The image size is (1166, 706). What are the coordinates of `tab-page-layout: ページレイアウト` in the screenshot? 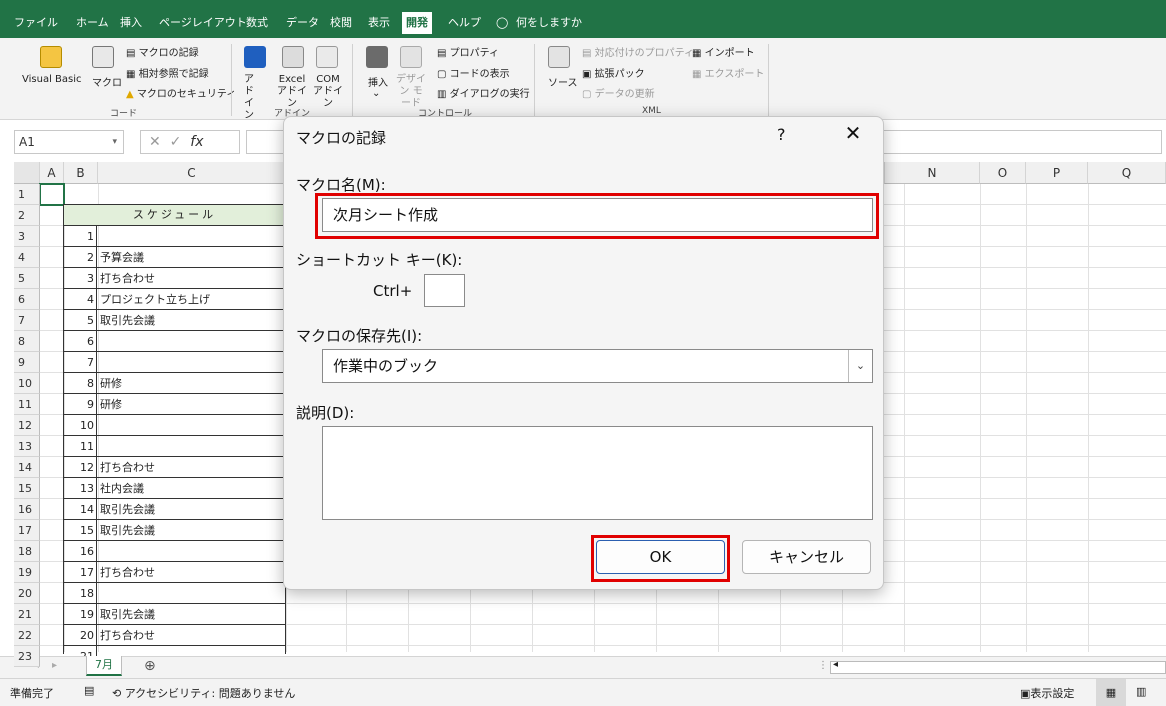 It's located at (203, 23).